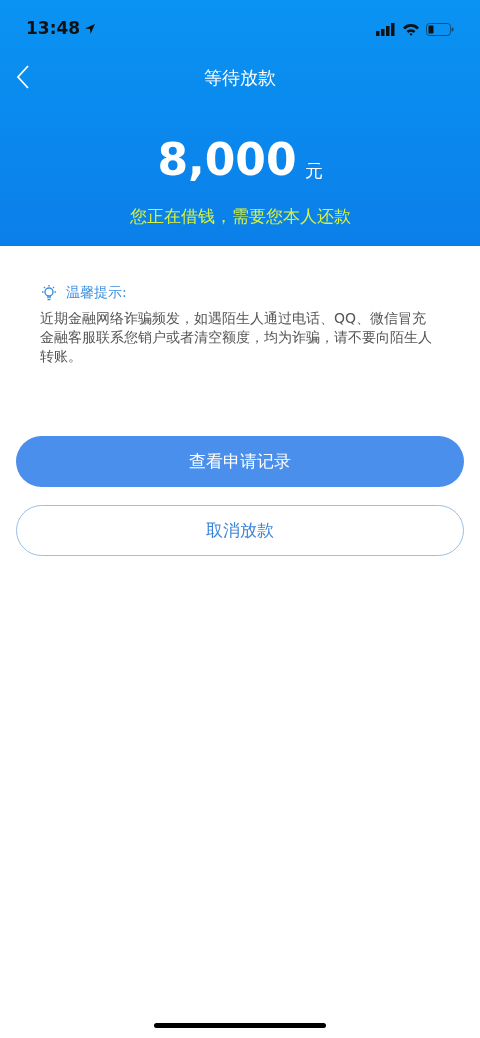  Describe the element at coordinates (49, 292) in the screenshot. I see `lightbulb-icon` at that location.